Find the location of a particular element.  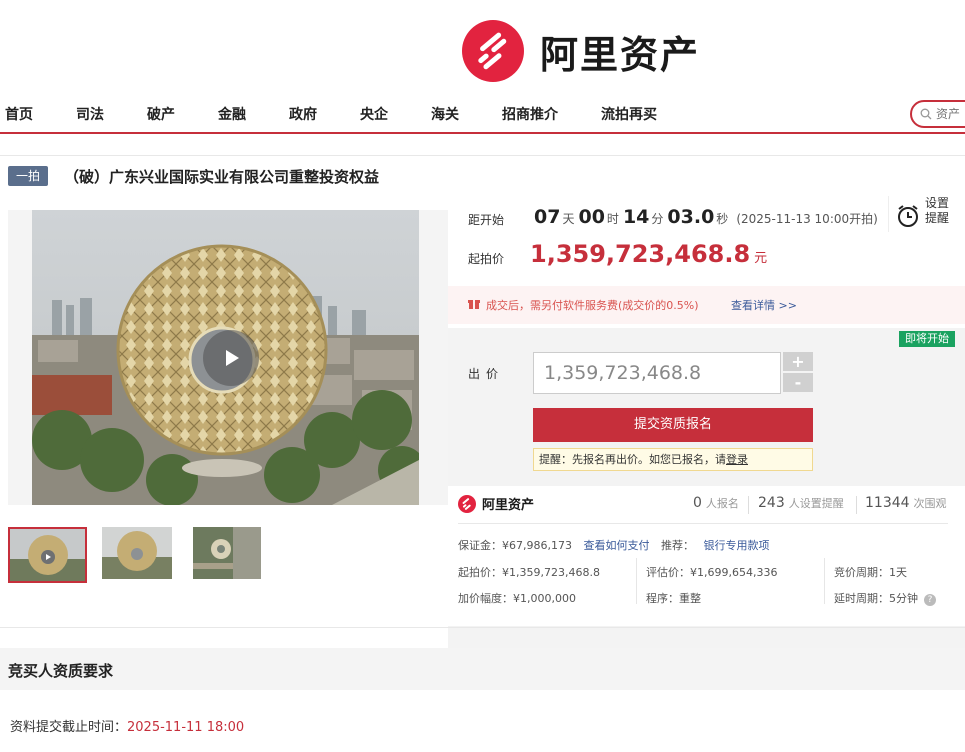

how-to-pay-link: 查看如何支付 is located at coordinates (616, 545).